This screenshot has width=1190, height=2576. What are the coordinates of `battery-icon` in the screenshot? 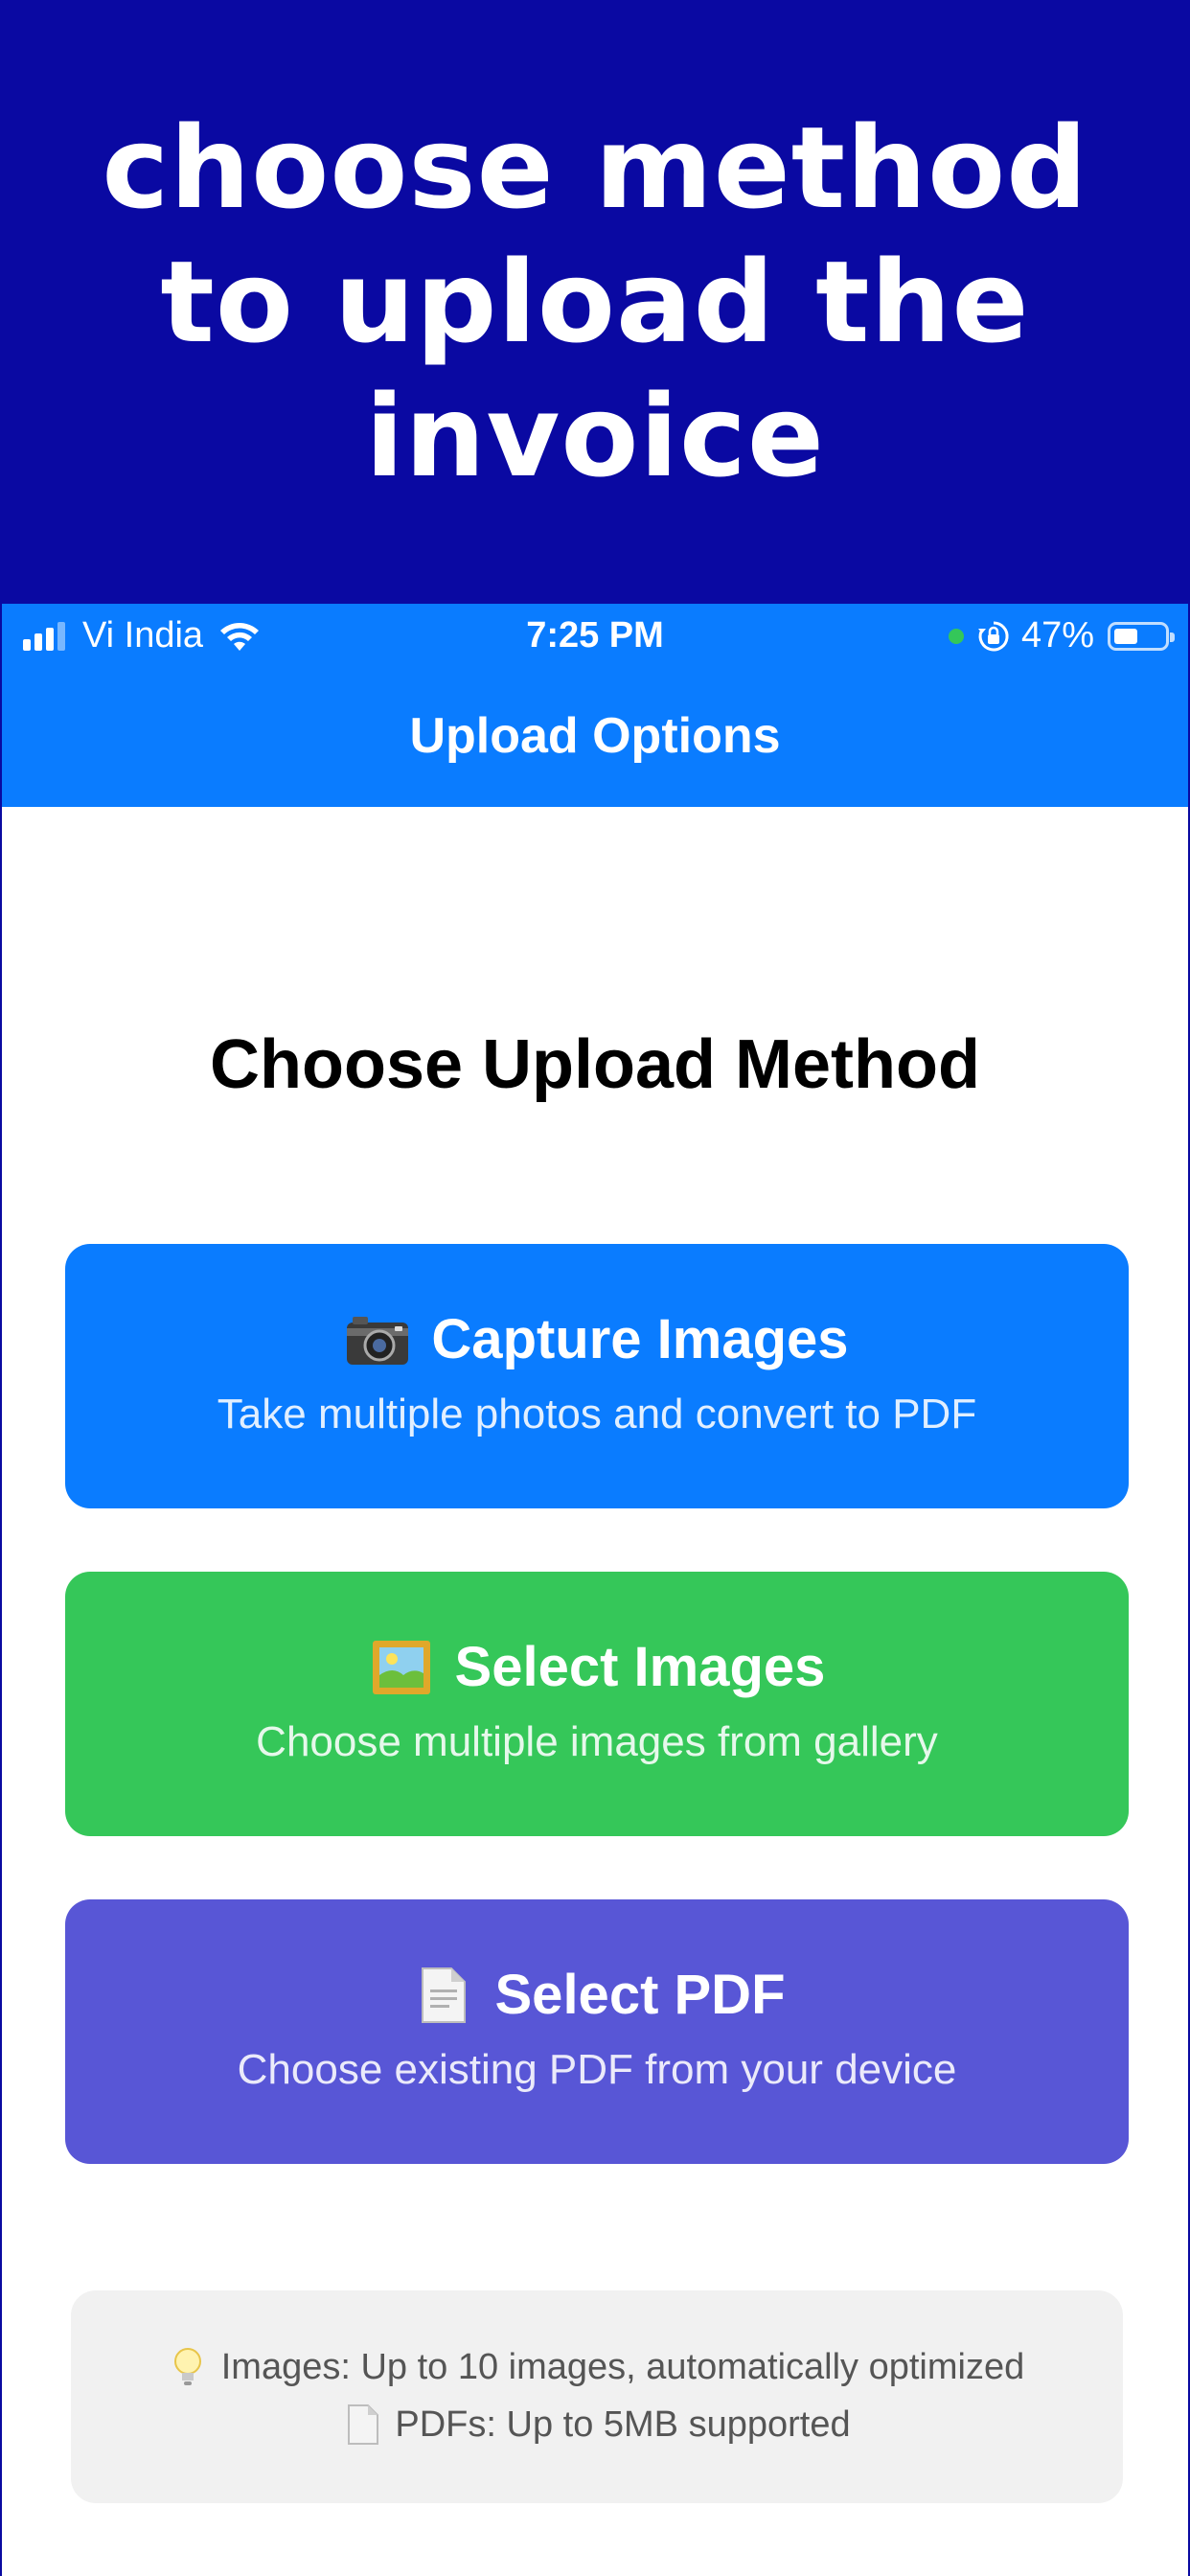 It's located at (1141, 636).